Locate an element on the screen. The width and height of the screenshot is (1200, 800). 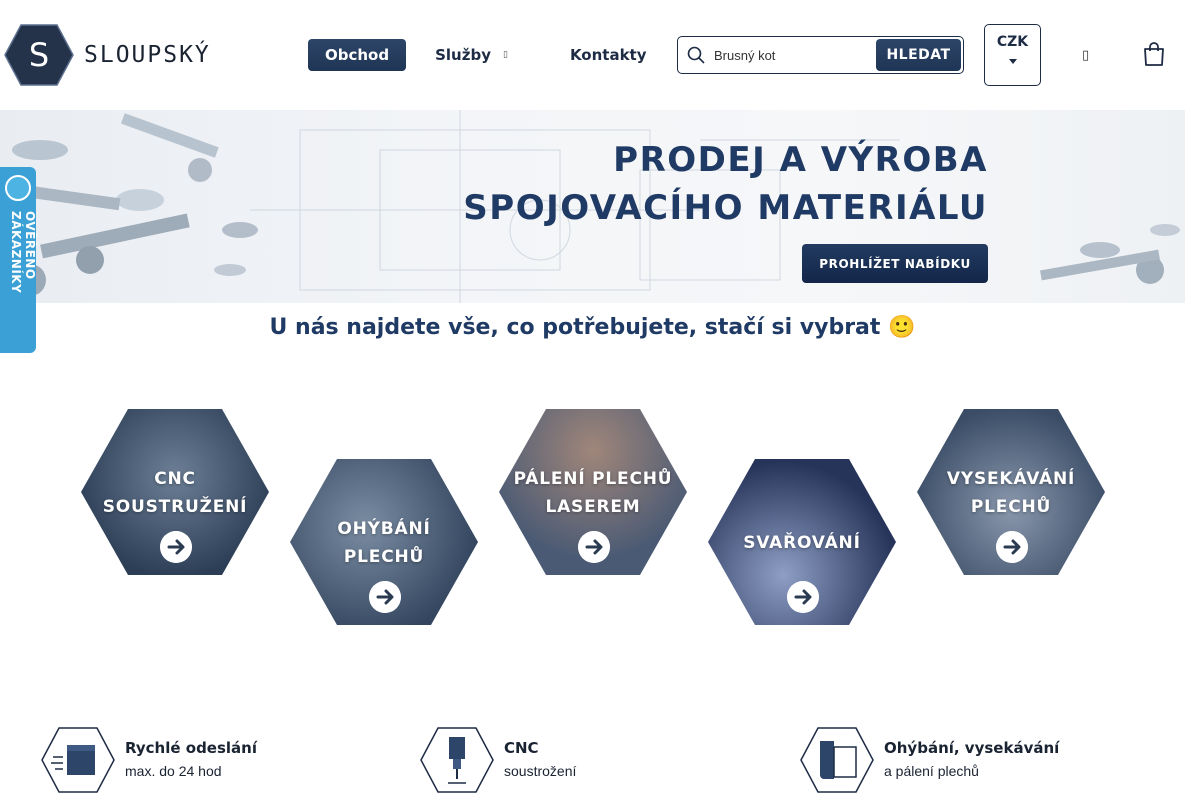
cart-icon is located at coordinates (1154, 54).